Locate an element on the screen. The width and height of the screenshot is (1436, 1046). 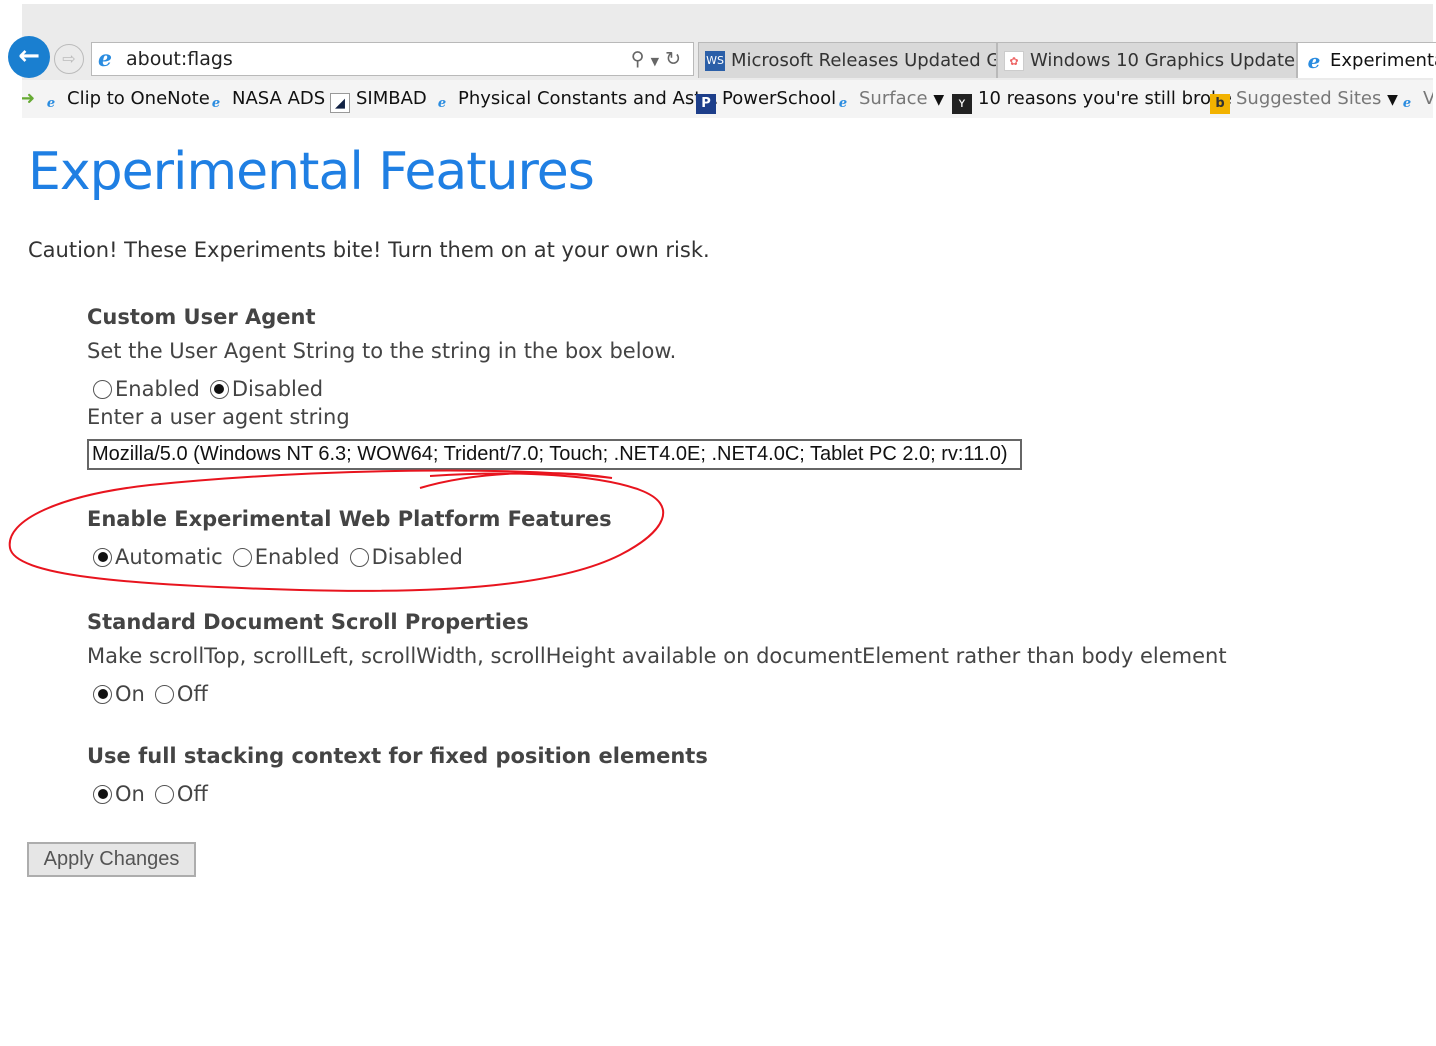
favorite-folder: e Surface ▼ is located at coordinates (888, 99).